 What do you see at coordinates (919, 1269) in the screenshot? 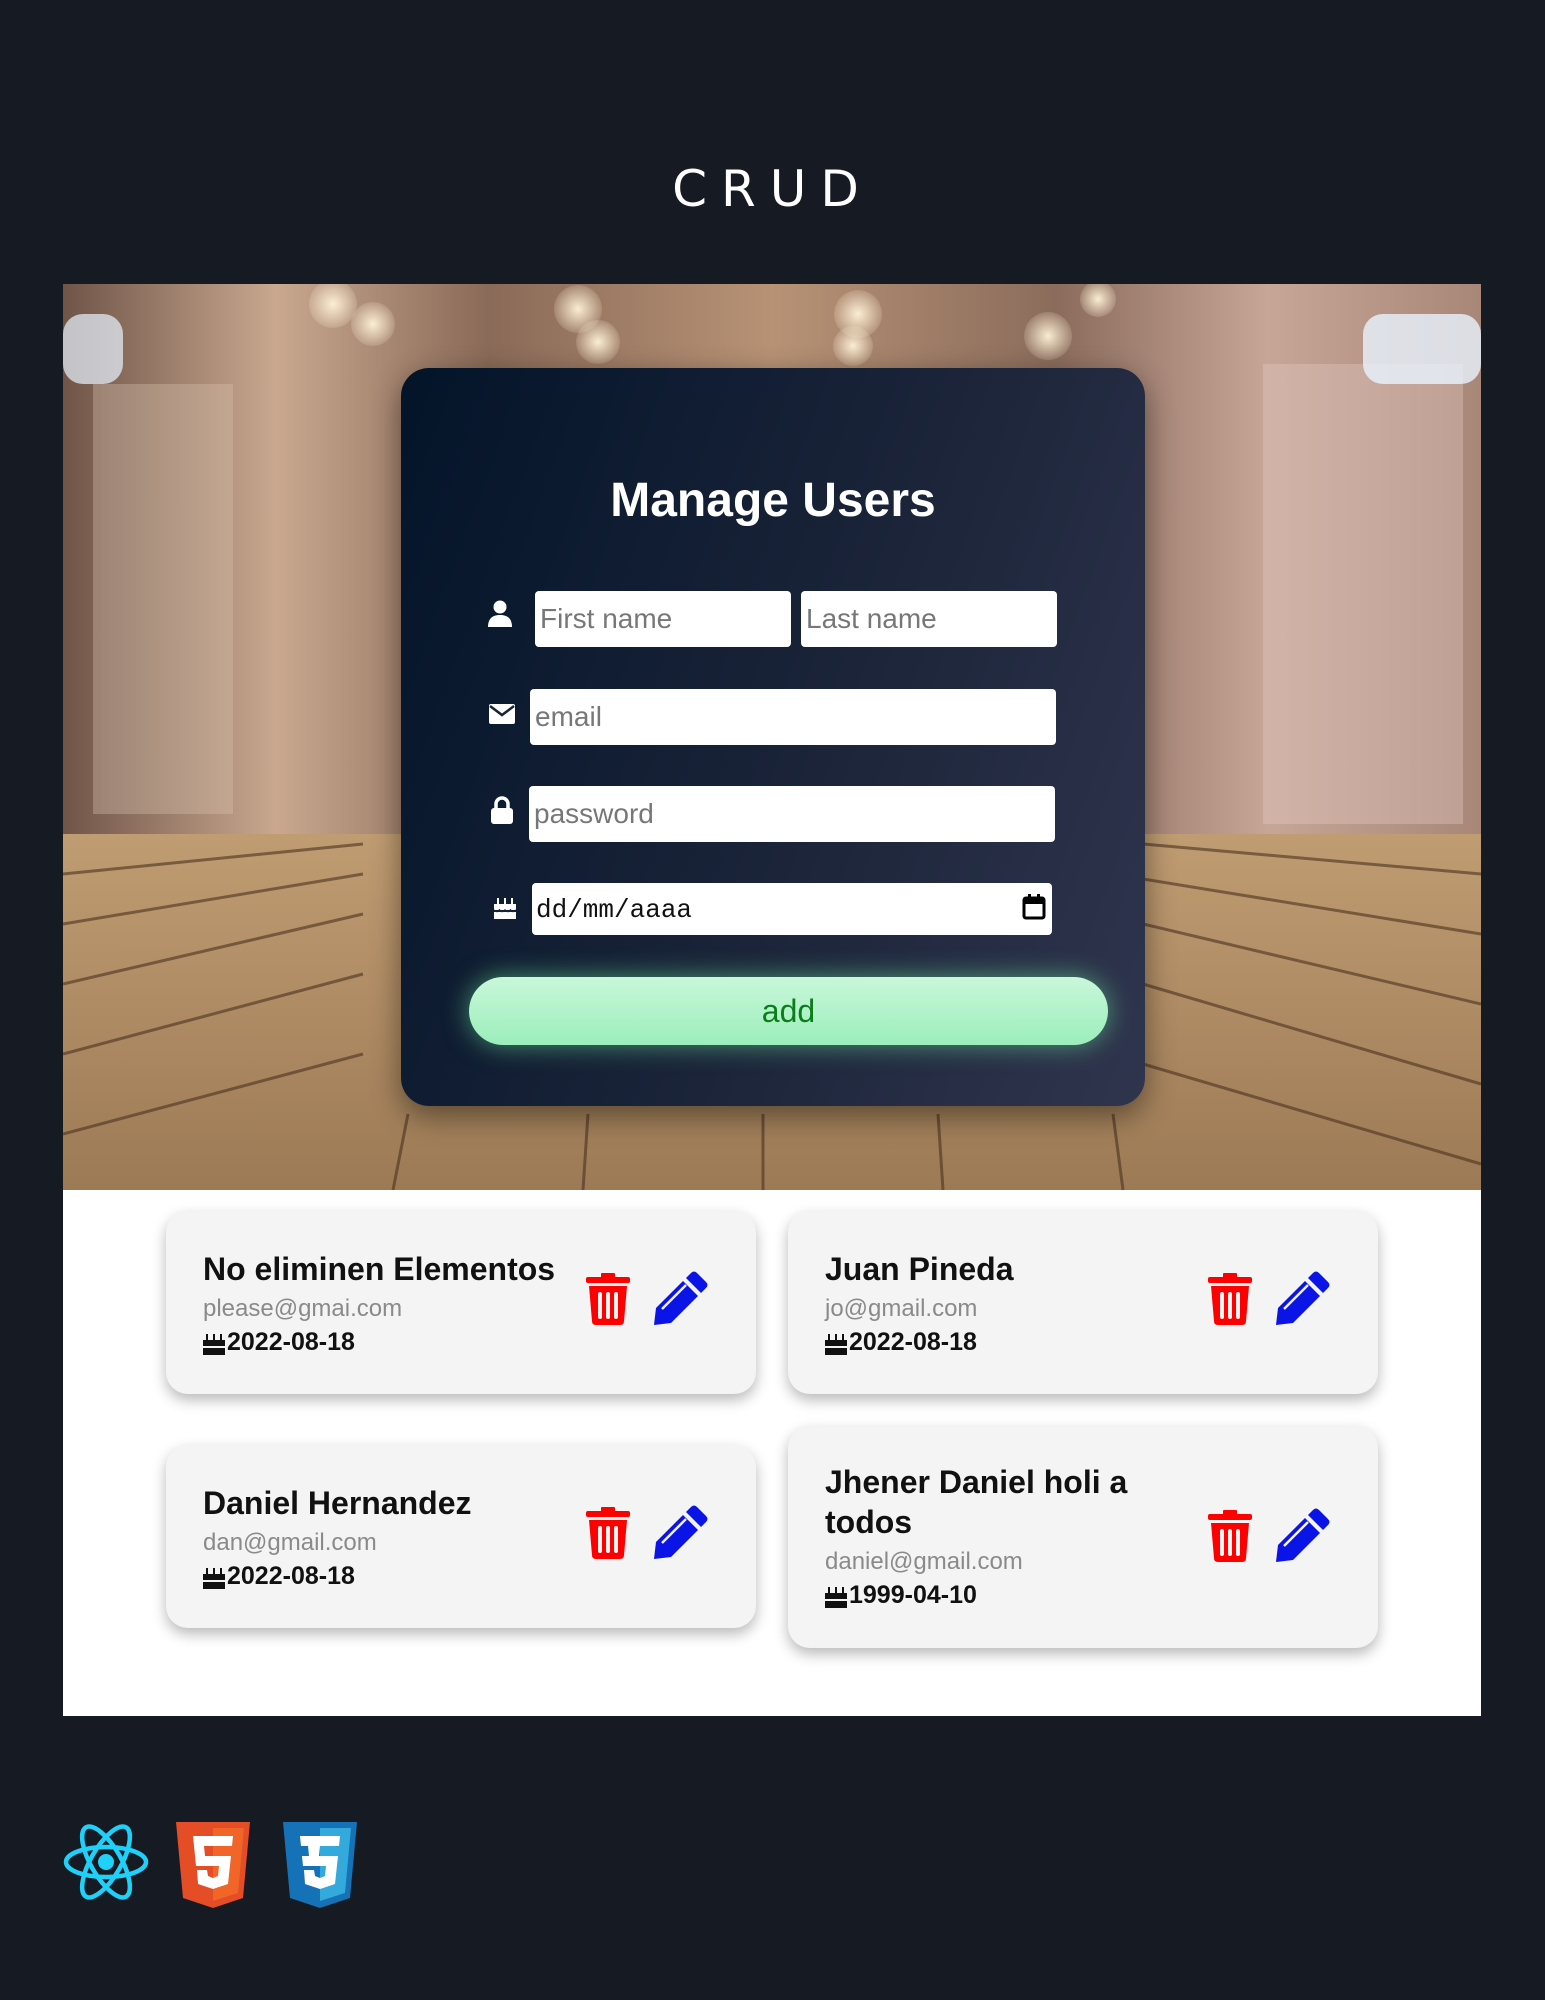
I see `user-name: Juan Pineda` at bounding box center [919, 1269].